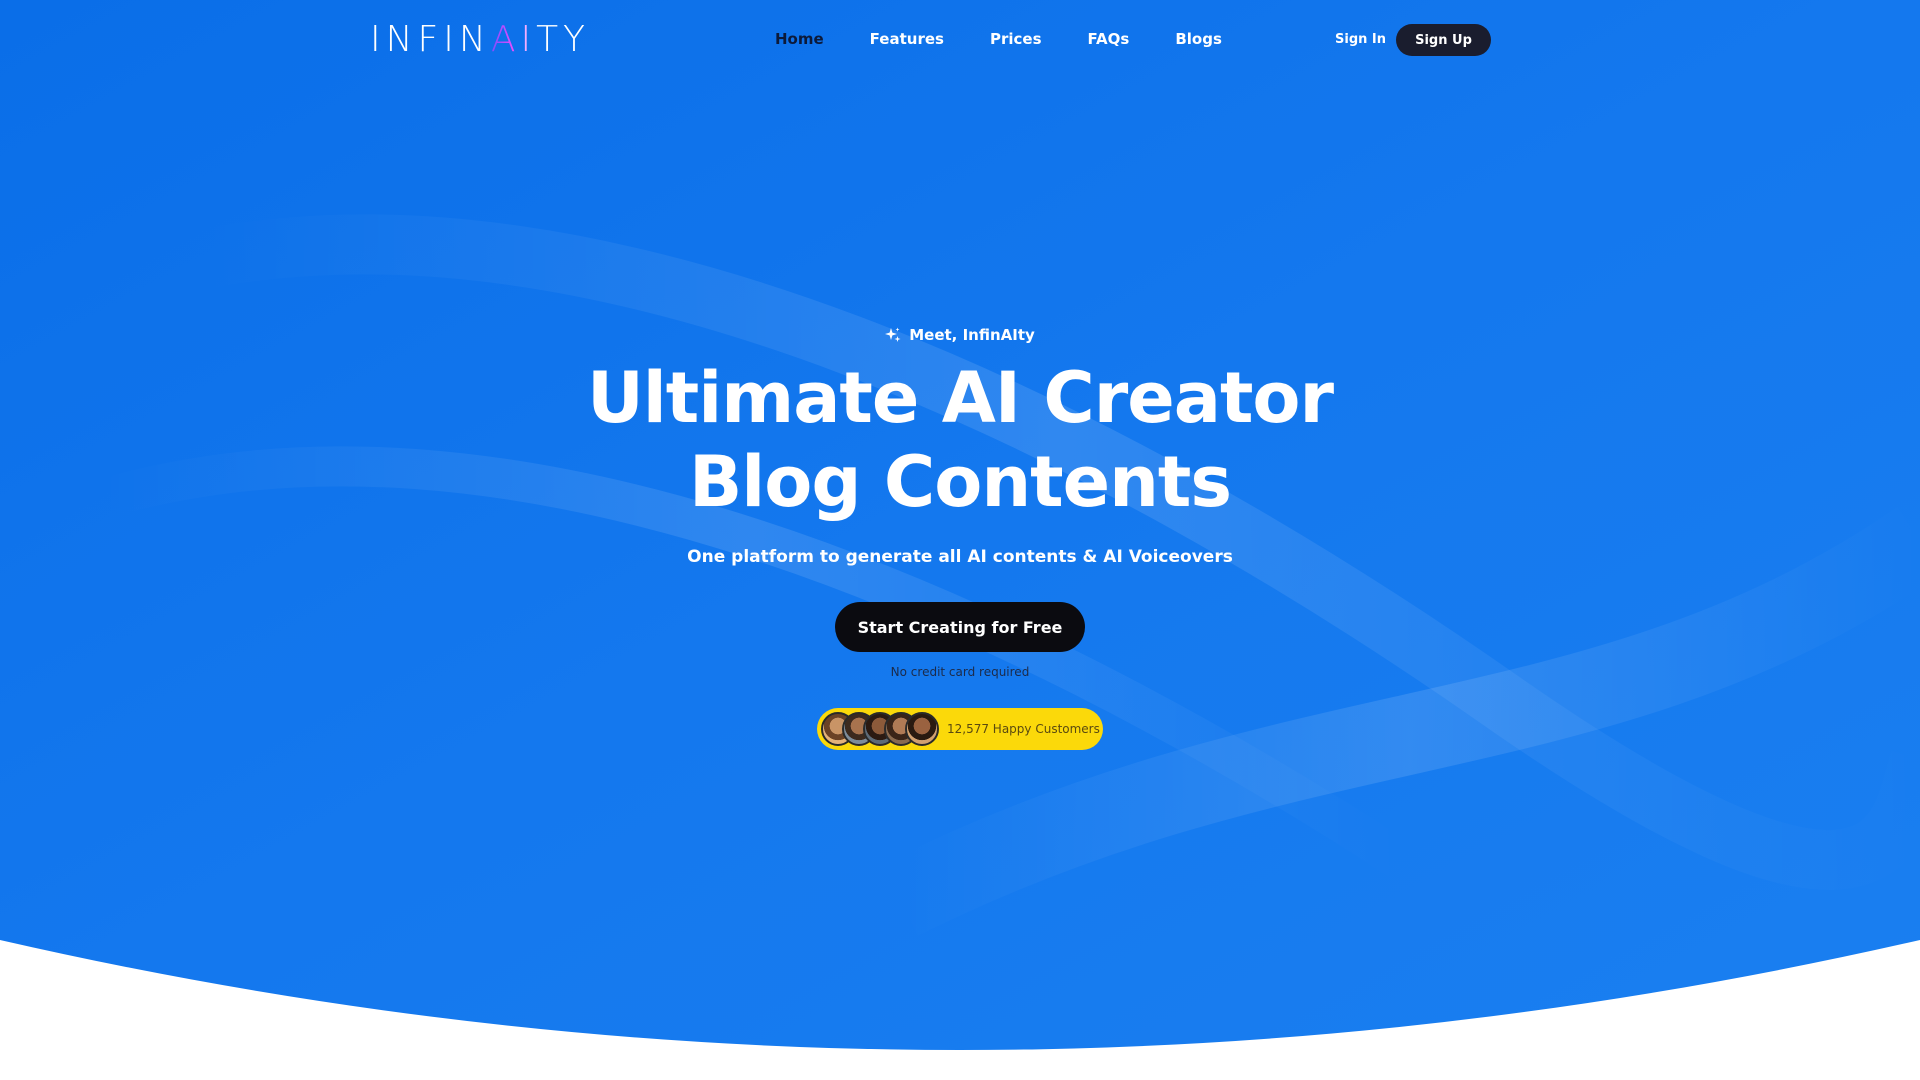  I want to click on start-creating-button: Start Creating for Free, so click(960, 627).